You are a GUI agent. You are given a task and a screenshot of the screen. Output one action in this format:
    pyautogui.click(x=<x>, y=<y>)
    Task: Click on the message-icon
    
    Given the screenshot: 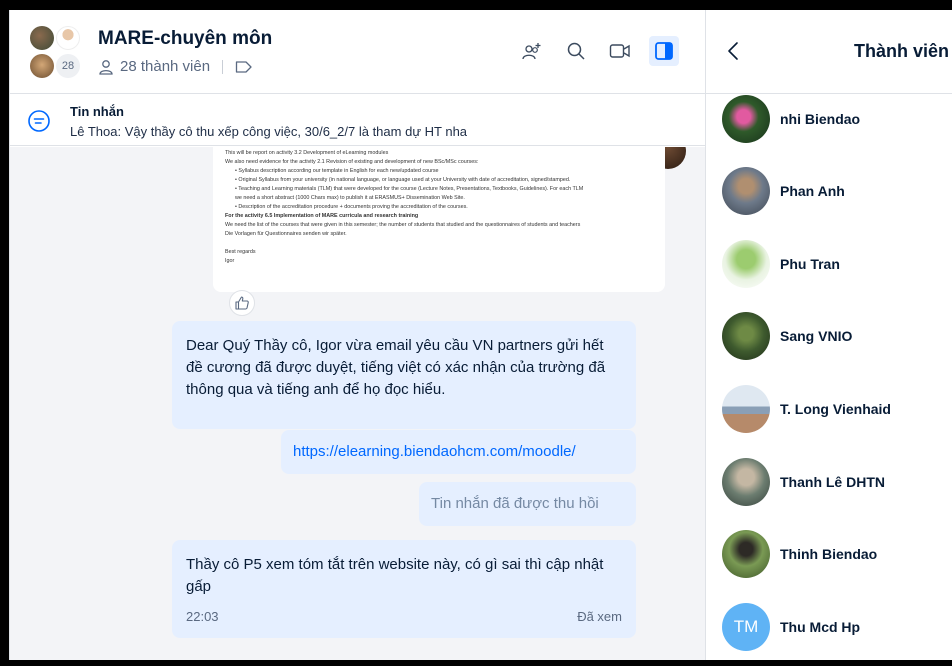 What is the action you would take?
    pyautogui.click(x=39, y=121)
    